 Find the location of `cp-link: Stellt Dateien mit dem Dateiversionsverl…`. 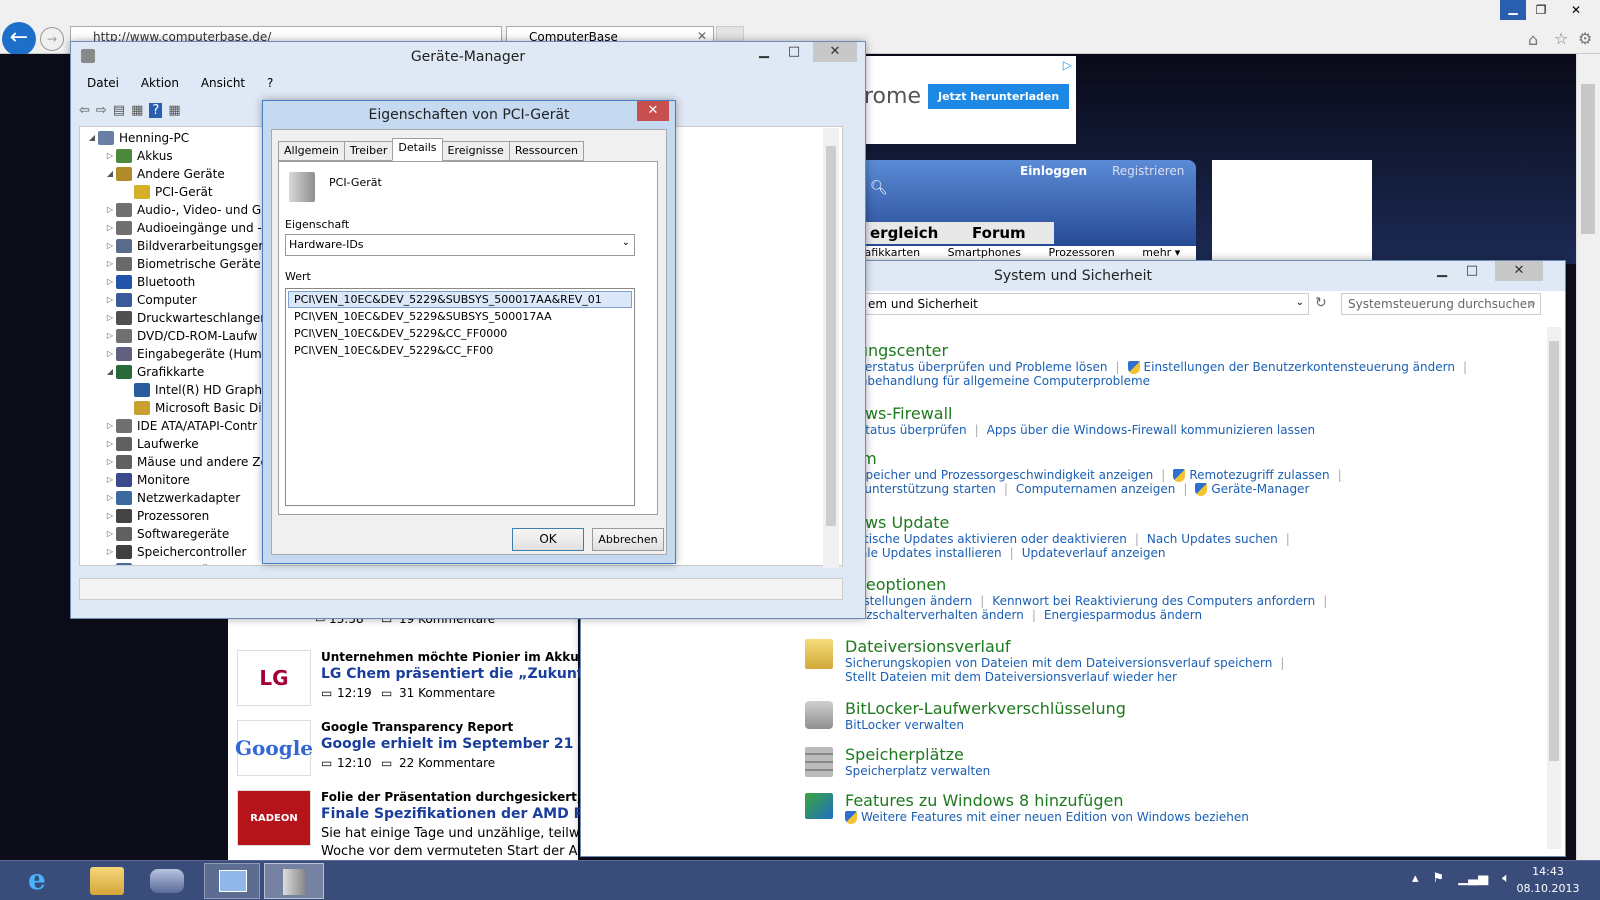

cp-link: Stellt Dateien mit dem Dateiversionsverl… is located at coordinates (1011, 677).